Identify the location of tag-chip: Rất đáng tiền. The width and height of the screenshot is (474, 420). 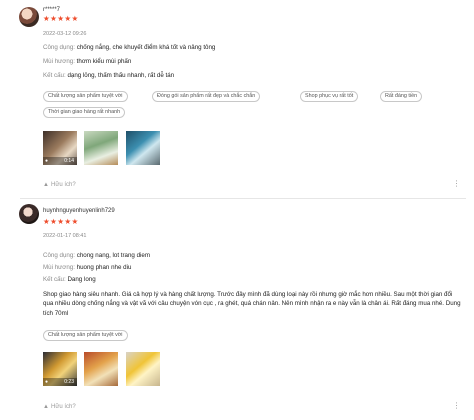
(401, 96).